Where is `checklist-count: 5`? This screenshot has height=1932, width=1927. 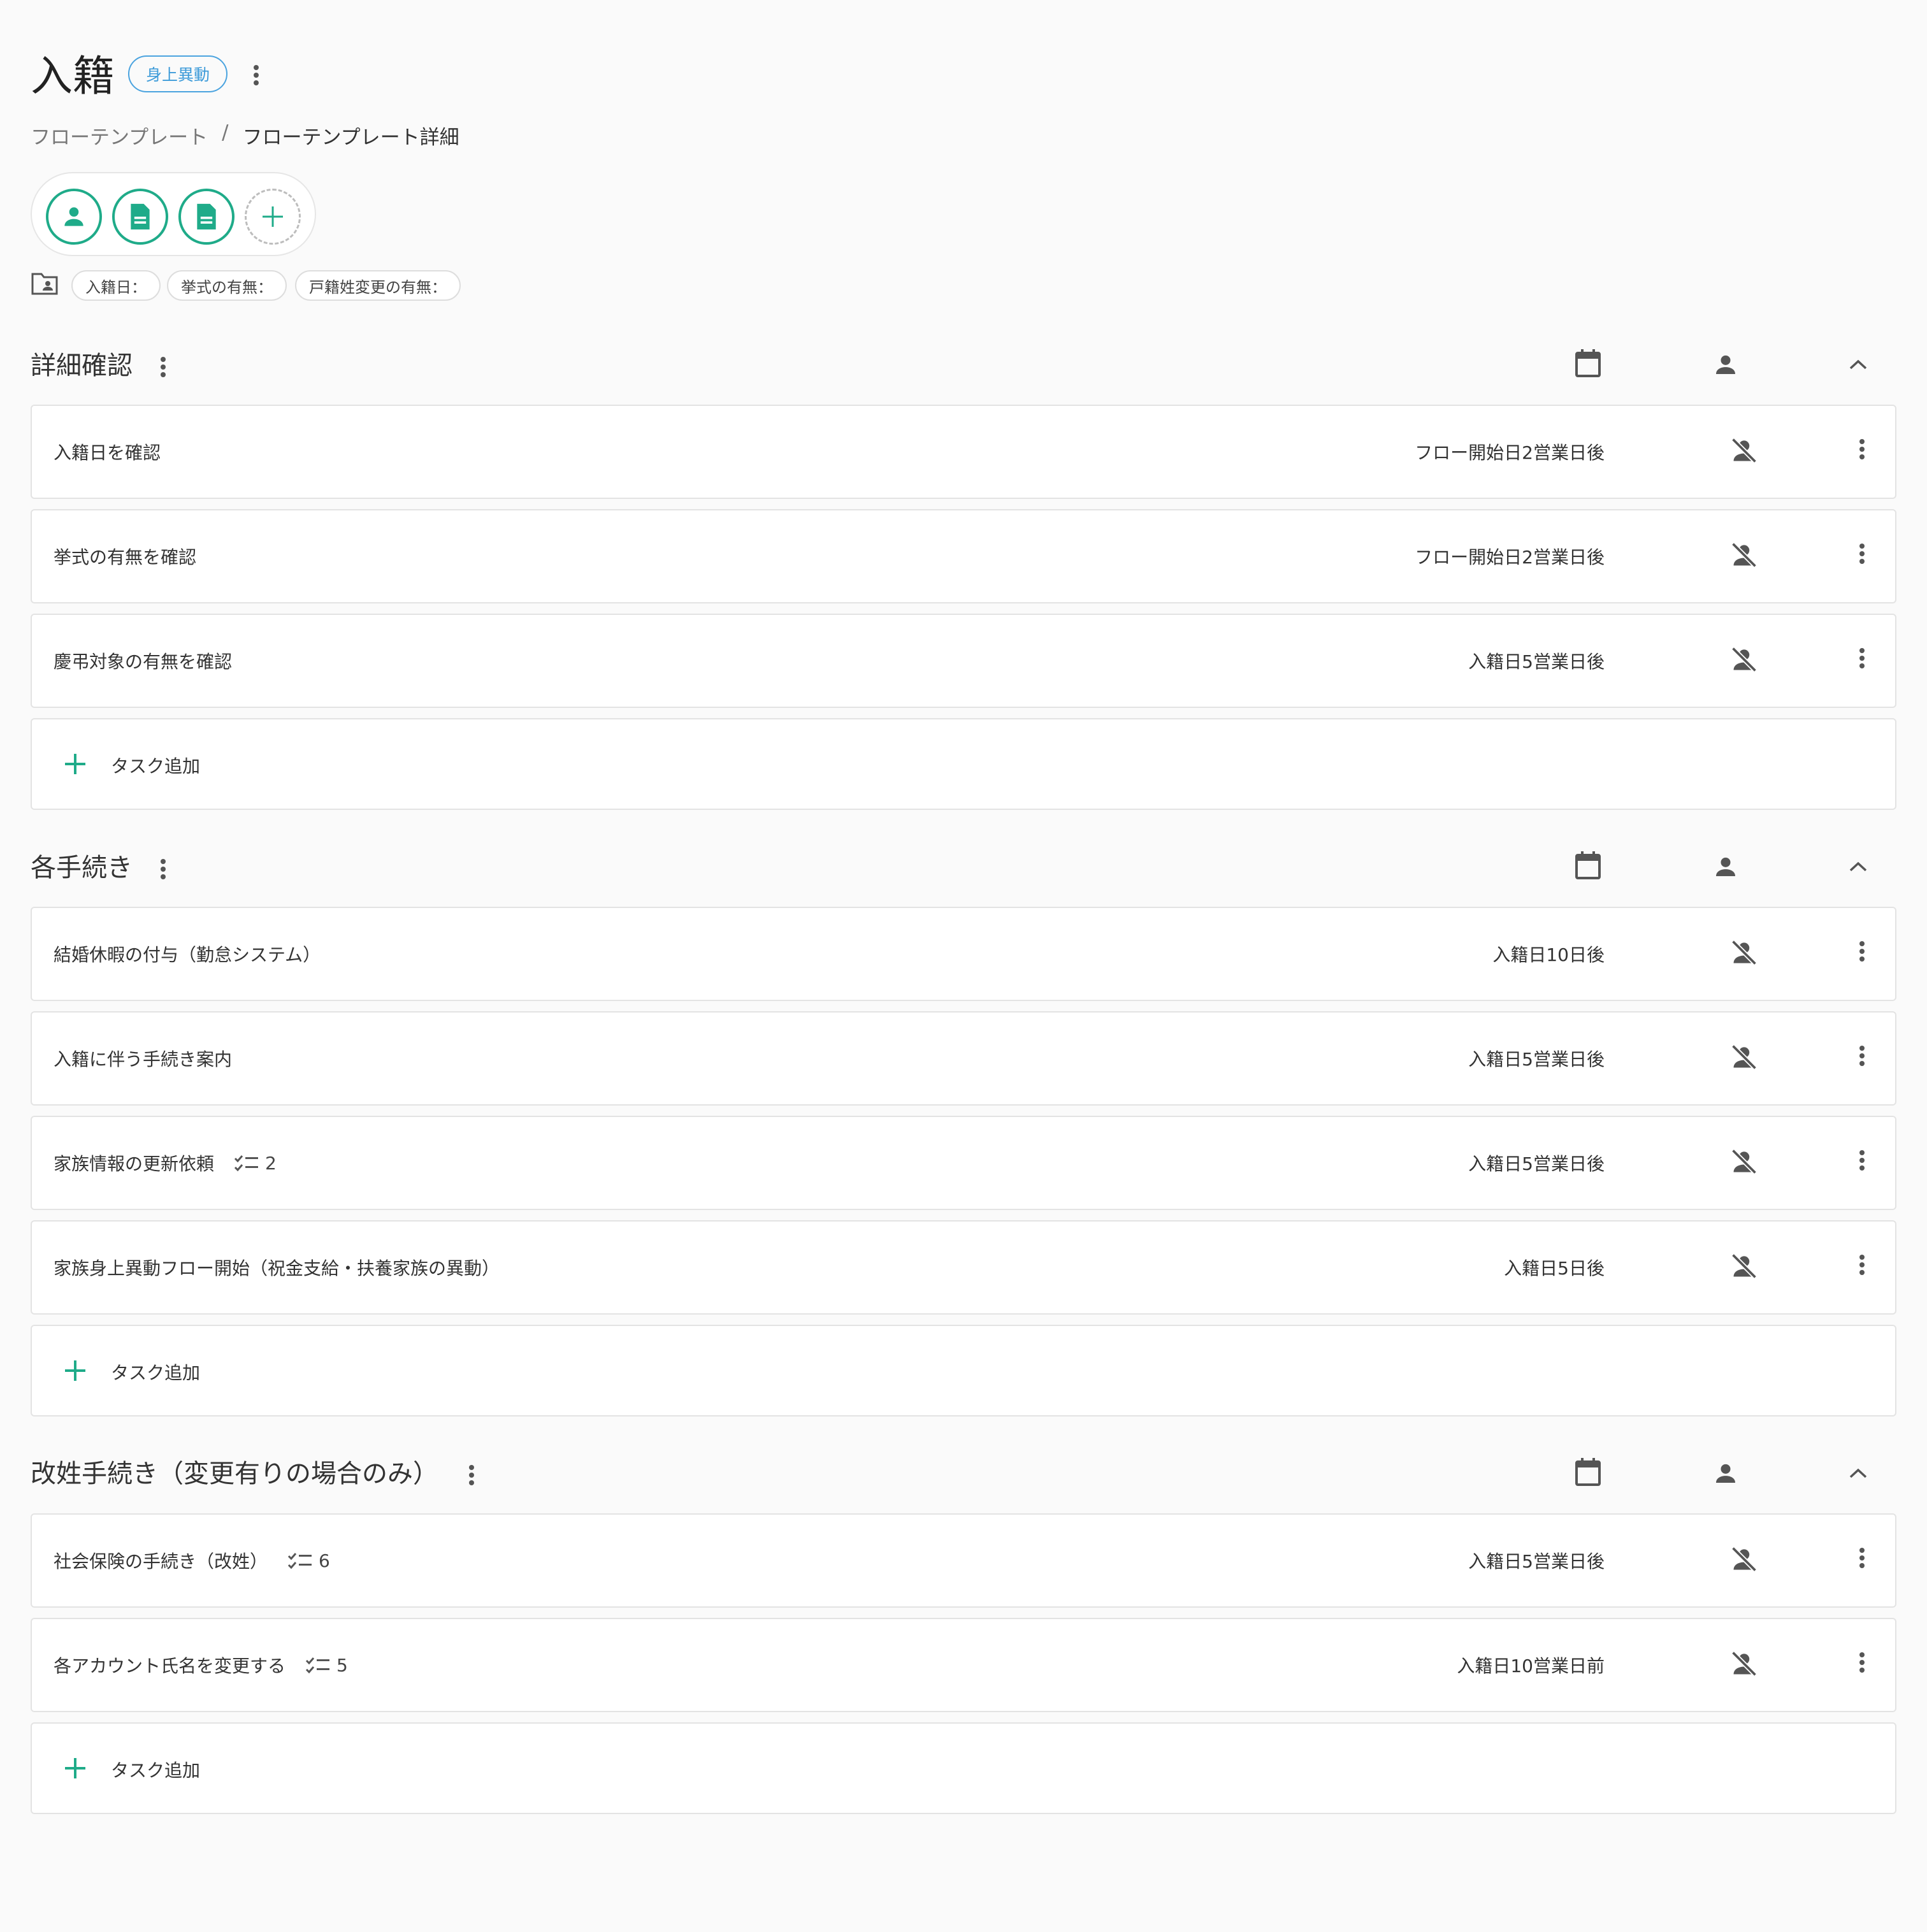
checklist-count: 5 is located at coordinates (327, 1666).